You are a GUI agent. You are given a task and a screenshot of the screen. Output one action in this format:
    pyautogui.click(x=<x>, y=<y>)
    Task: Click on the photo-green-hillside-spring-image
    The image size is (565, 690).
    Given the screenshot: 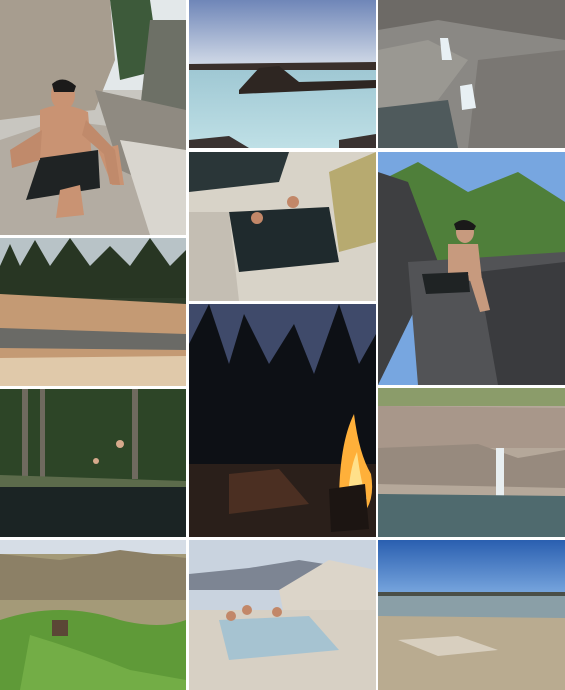 What is the action you would take?
    pyautogui.click(x=93, y=615)
    